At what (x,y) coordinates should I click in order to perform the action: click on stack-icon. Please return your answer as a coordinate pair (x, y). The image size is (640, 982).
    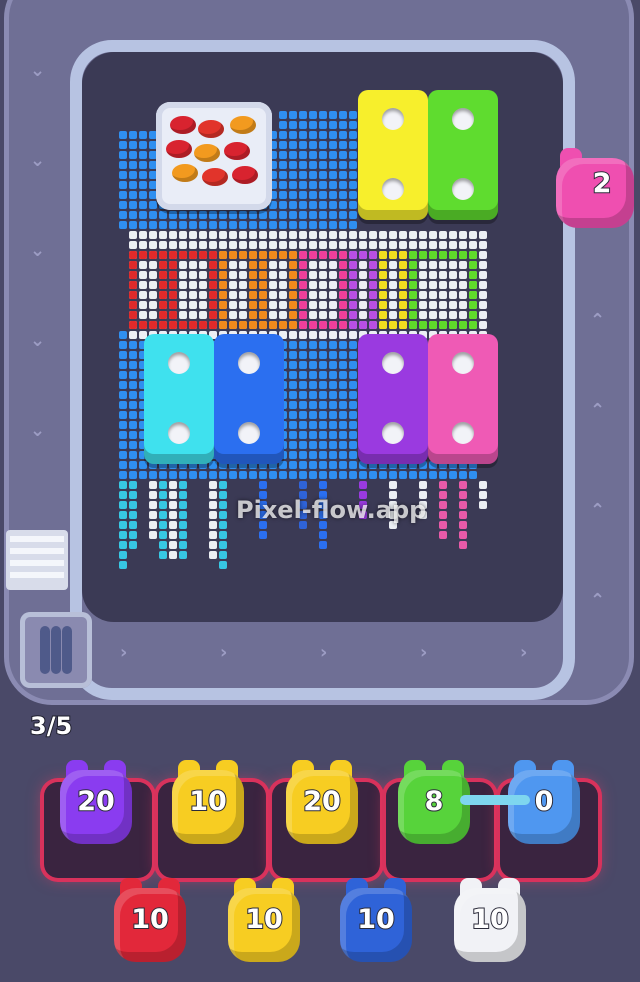
    Looking at the image, I should click on (37, 560).